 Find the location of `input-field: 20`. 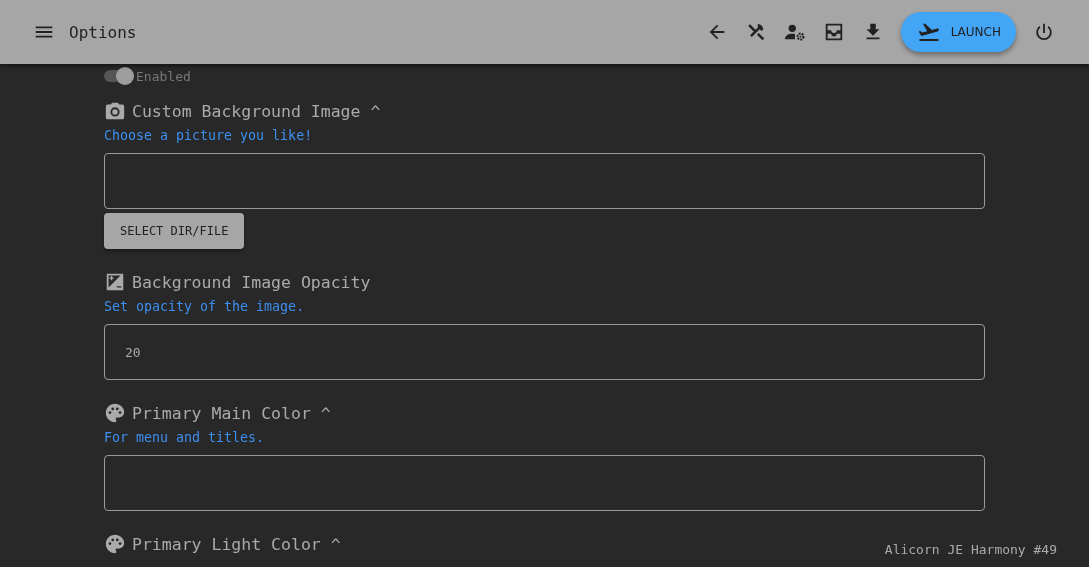

input-field: 20 is located at coordinates (544, 352).